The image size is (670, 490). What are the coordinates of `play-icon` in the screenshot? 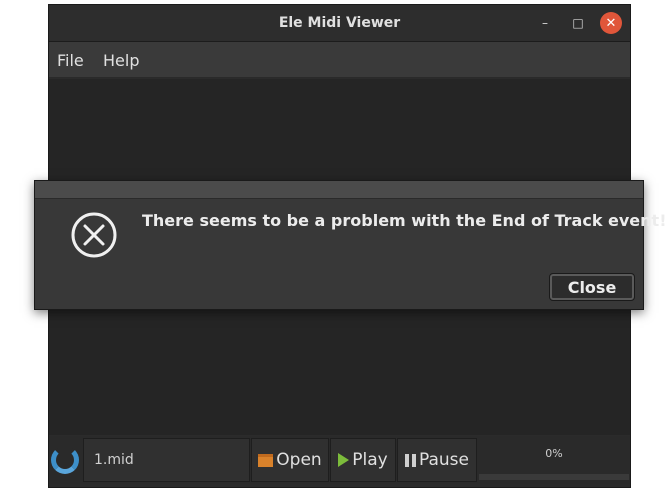 It's located at (344, 460).